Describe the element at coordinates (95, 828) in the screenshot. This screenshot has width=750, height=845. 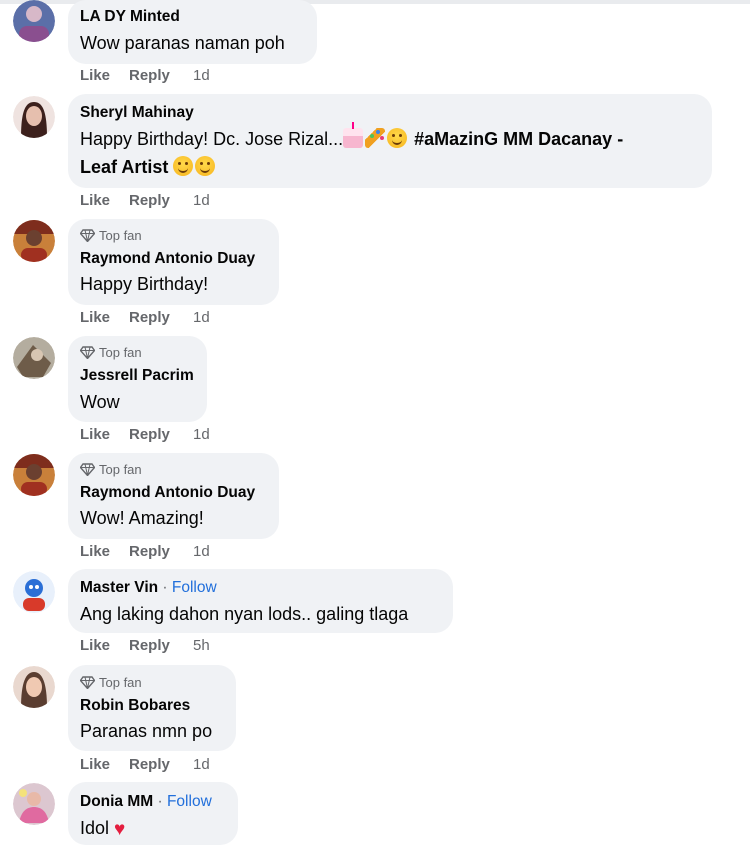
I see `comment-text-content: Idol` at that location.